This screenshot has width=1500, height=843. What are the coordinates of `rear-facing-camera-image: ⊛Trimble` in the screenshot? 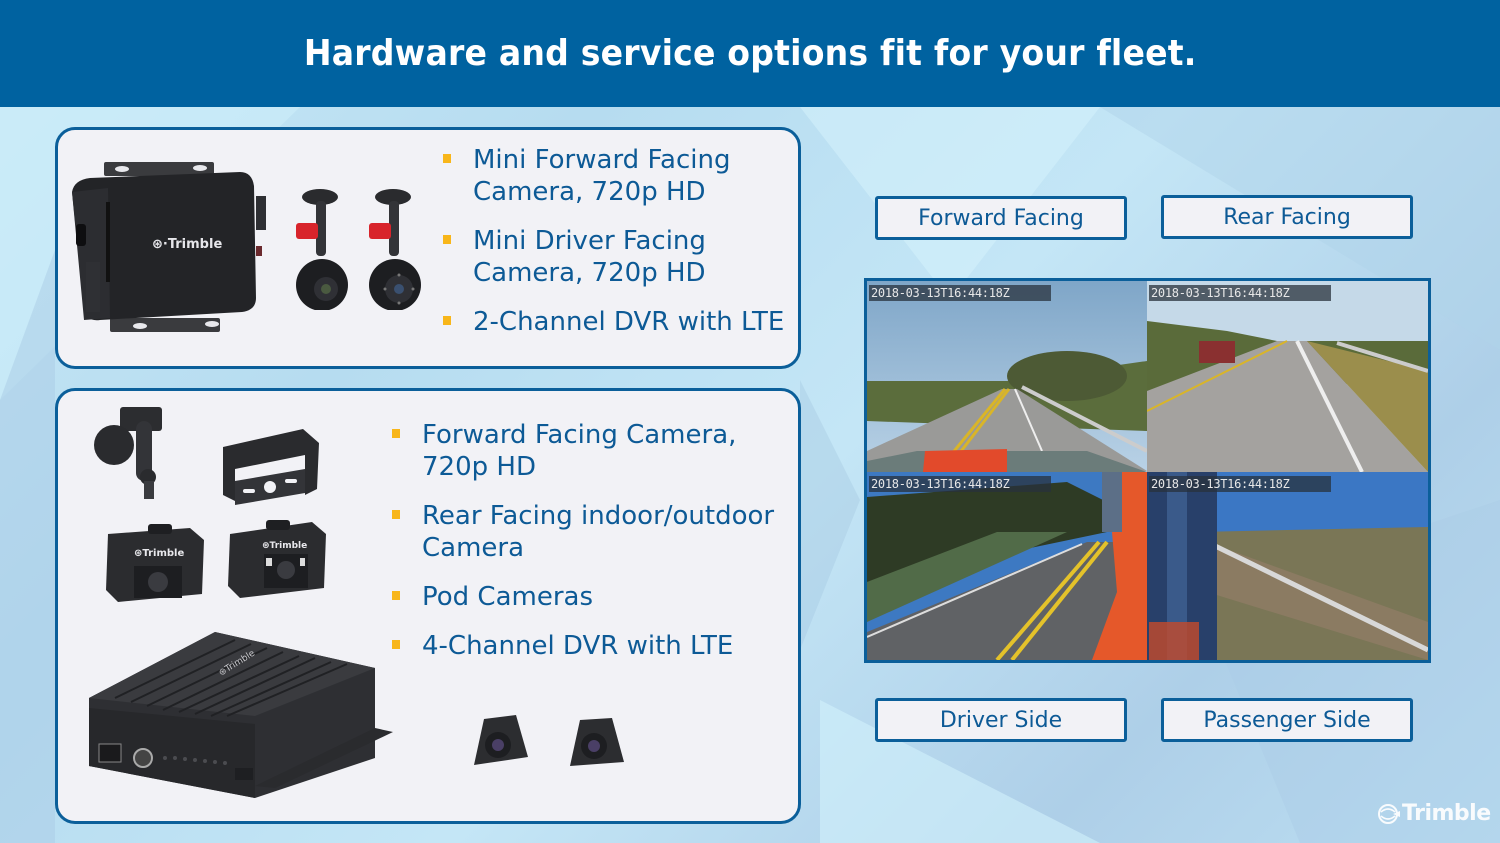 It's located at (277, 559).